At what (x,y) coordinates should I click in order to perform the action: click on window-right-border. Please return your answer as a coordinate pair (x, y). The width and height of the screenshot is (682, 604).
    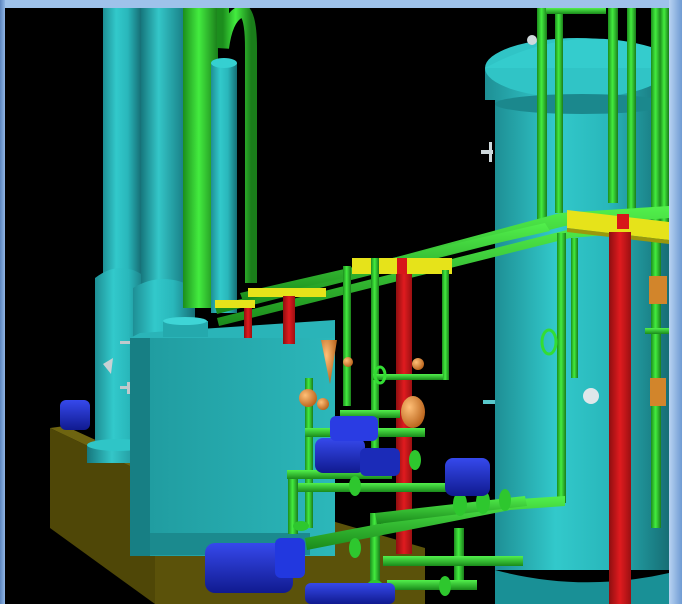
    Looking at the image, I should click on (675, 302).